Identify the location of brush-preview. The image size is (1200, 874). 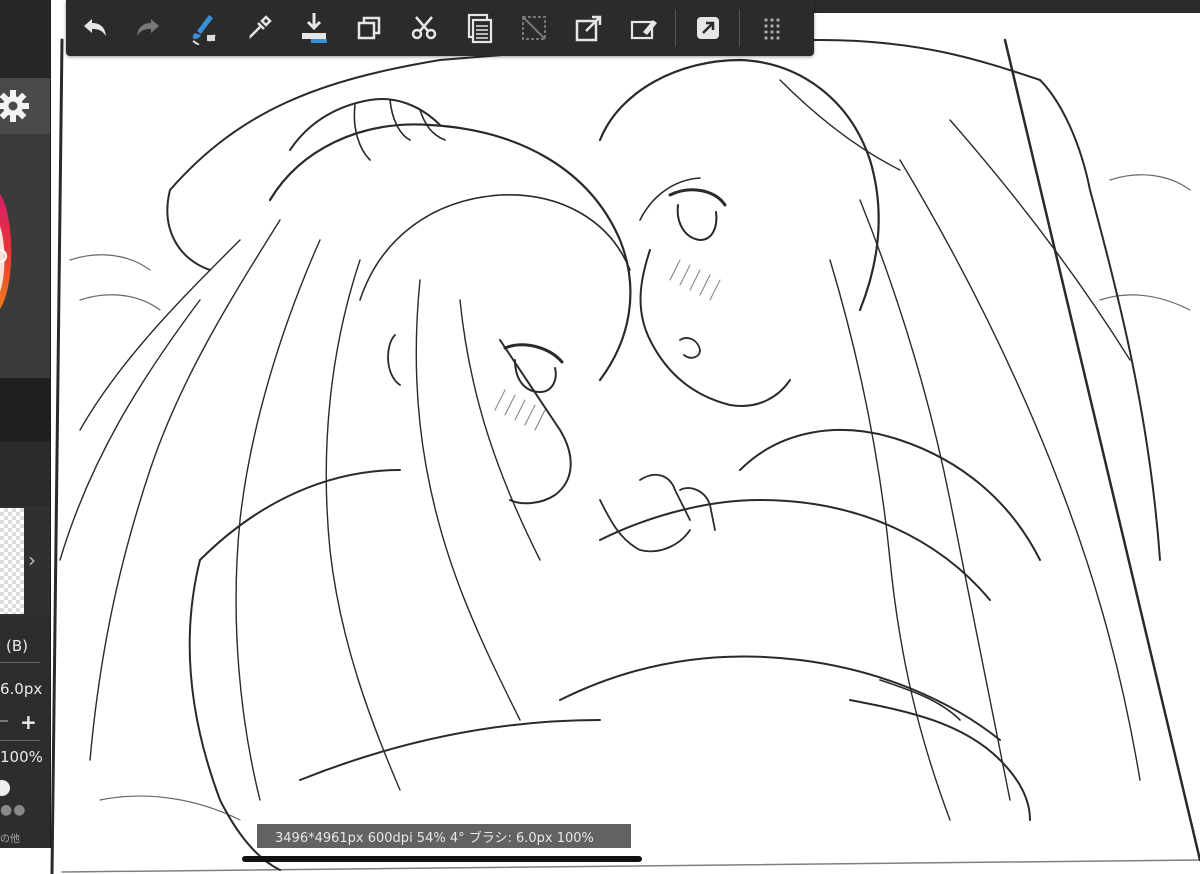
(12, 561).